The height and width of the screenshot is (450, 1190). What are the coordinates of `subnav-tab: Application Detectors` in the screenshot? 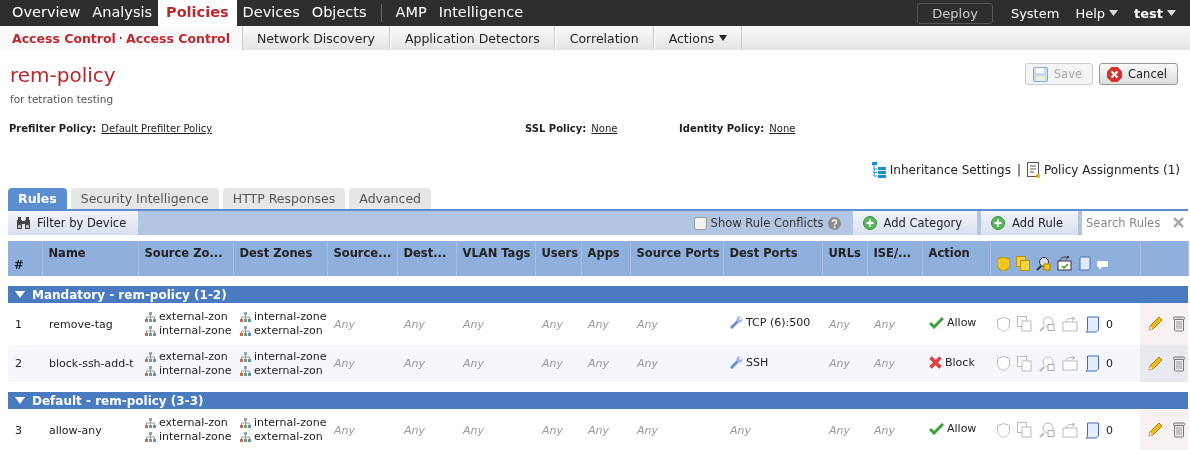 It's located at (472, 38).